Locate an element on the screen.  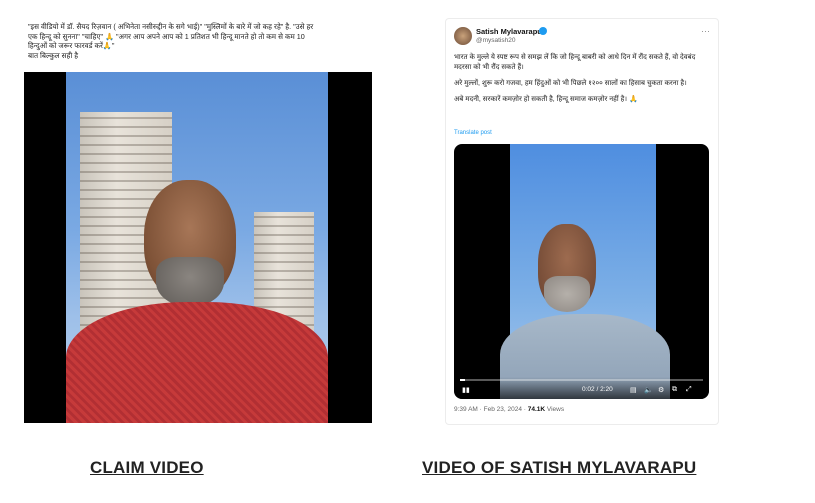
caption-line: बात बिल्कुल सही है is located at coordinates (53, 55).